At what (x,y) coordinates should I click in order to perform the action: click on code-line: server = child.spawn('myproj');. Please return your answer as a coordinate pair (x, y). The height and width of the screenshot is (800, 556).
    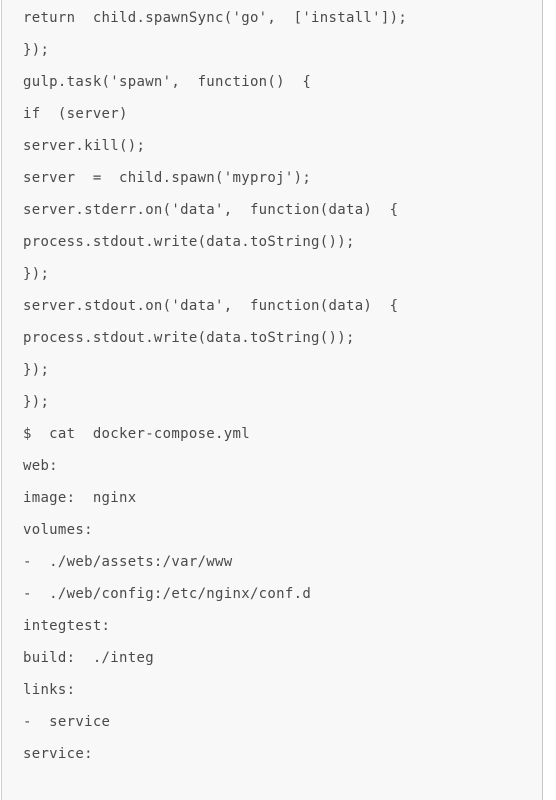
    Looking at the image, I should click on (167, 178).